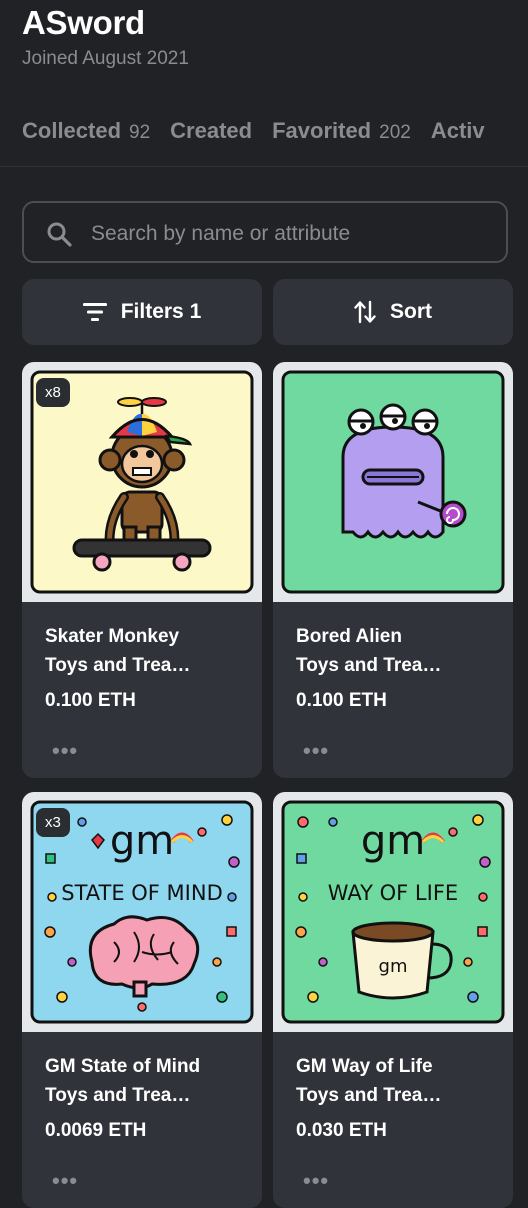  I want to click on nft-price: 0.030 ETH, so click(341, 1130).